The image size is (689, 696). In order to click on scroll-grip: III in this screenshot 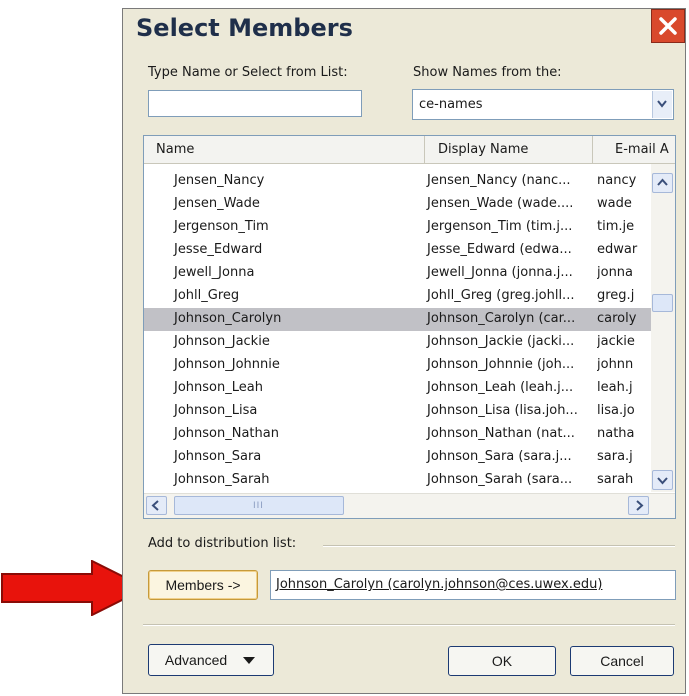, I will do `click(258, 506)`.